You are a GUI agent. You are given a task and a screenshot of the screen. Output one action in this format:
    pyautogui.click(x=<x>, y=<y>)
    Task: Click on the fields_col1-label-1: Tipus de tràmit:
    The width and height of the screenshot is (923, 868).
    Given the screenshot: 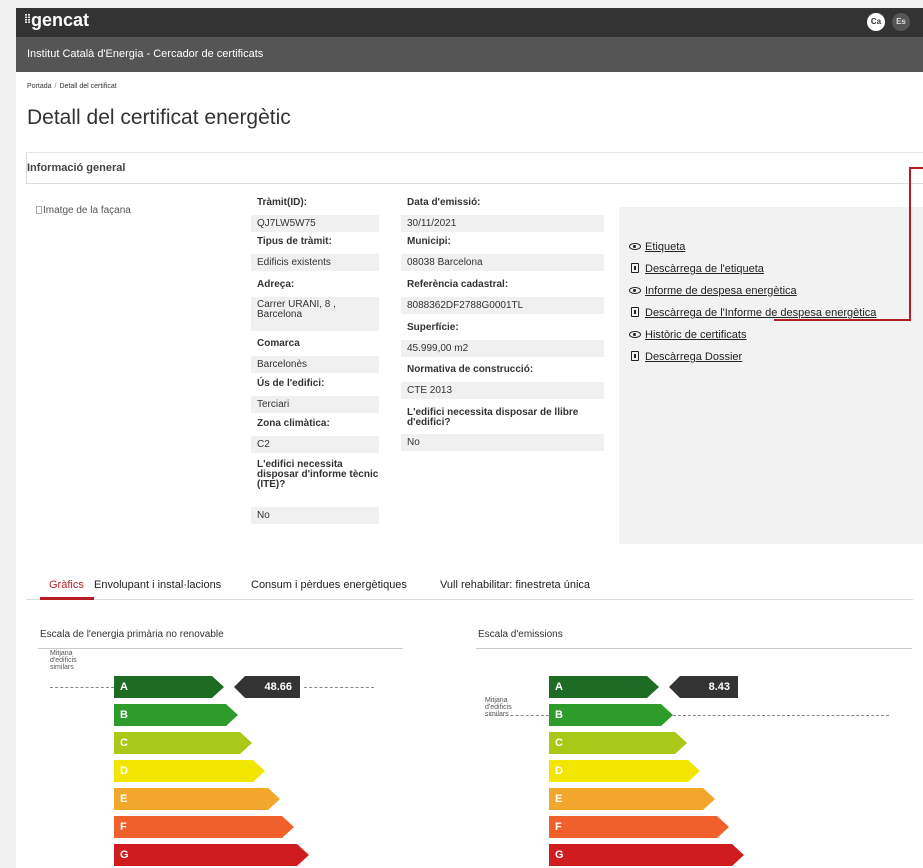 What is the action you would take?
    pyautogui.click(x=294, y=241)
    